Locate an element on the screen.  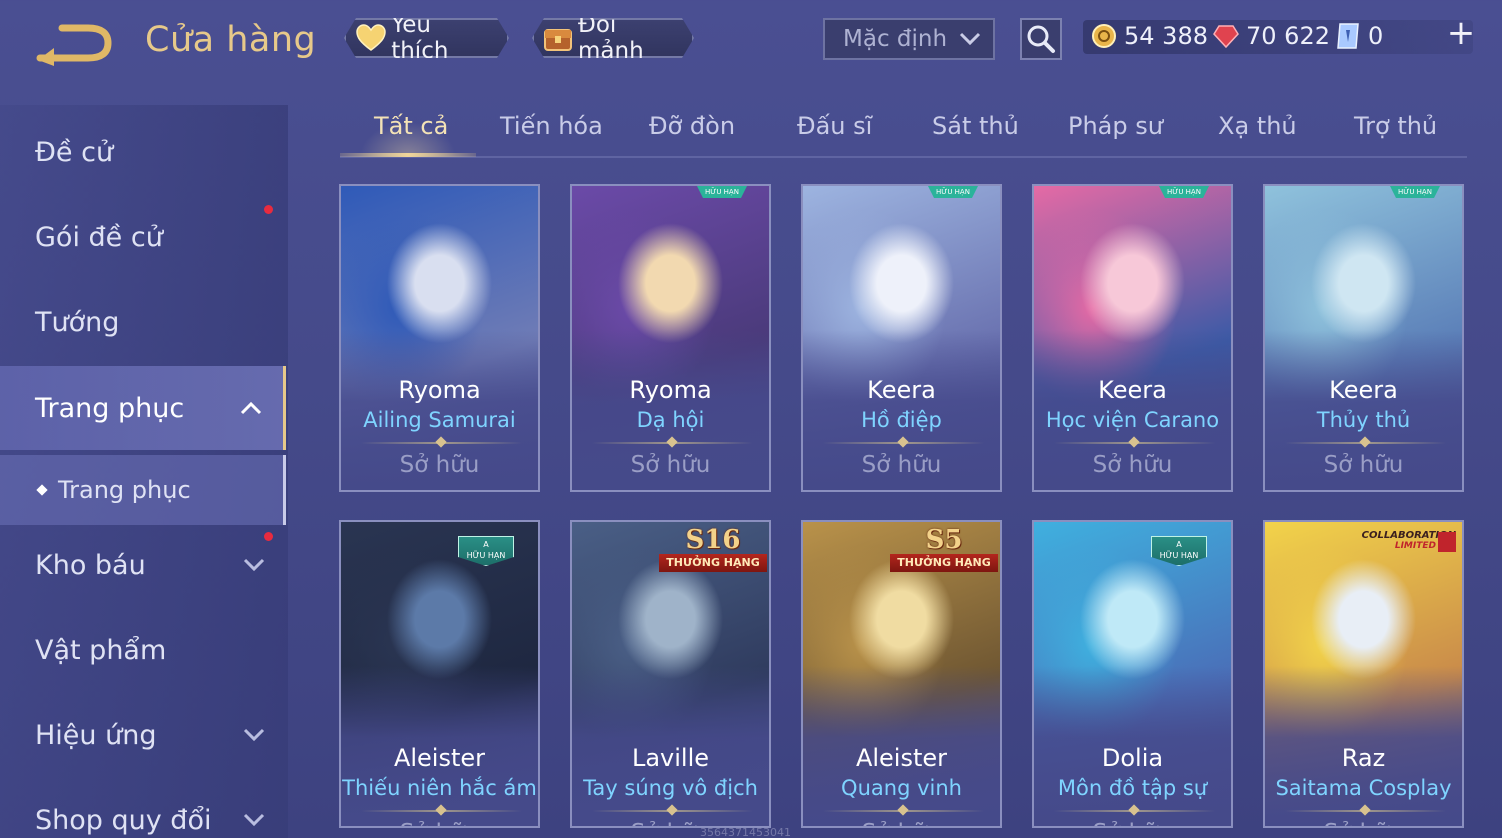
back-arrow-icon is located at coordinates (74, 45).